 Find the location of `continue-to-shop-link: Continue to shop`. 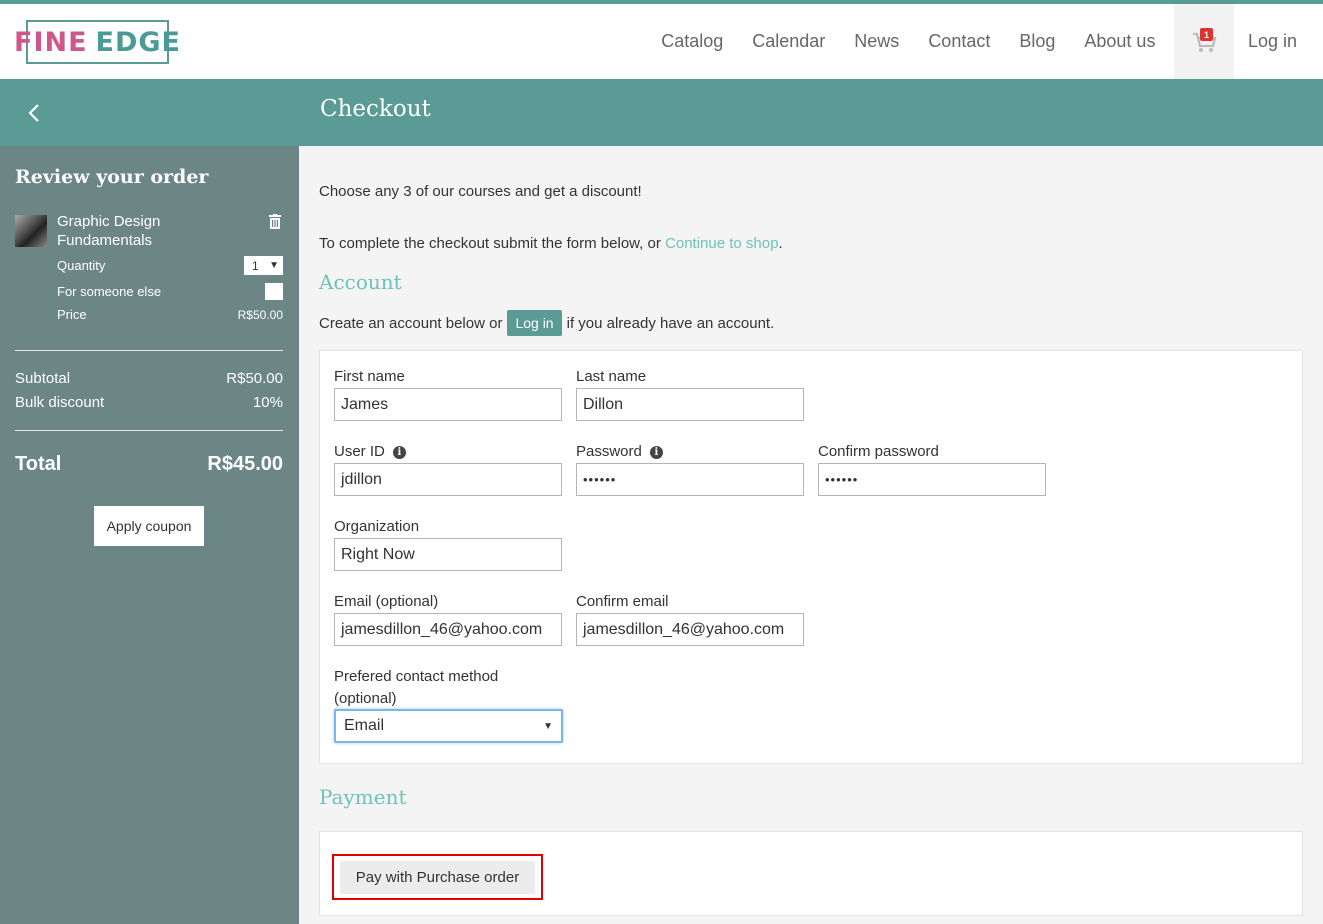

continue-to-shop-link: Continue to shop is located at coordinates (721, 243).